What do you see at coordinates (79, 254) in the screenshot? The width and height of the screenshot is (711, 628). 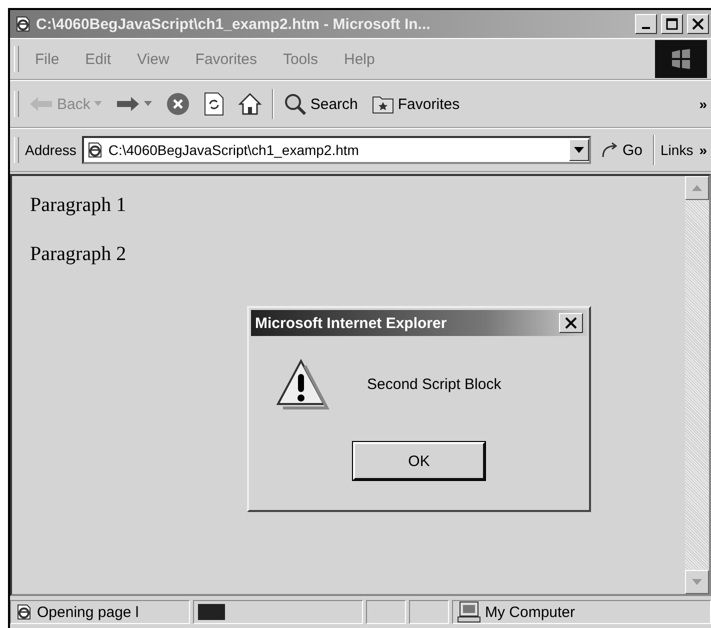 I see `paragraph: Paragraph 2` at bounding box center [79, 254].